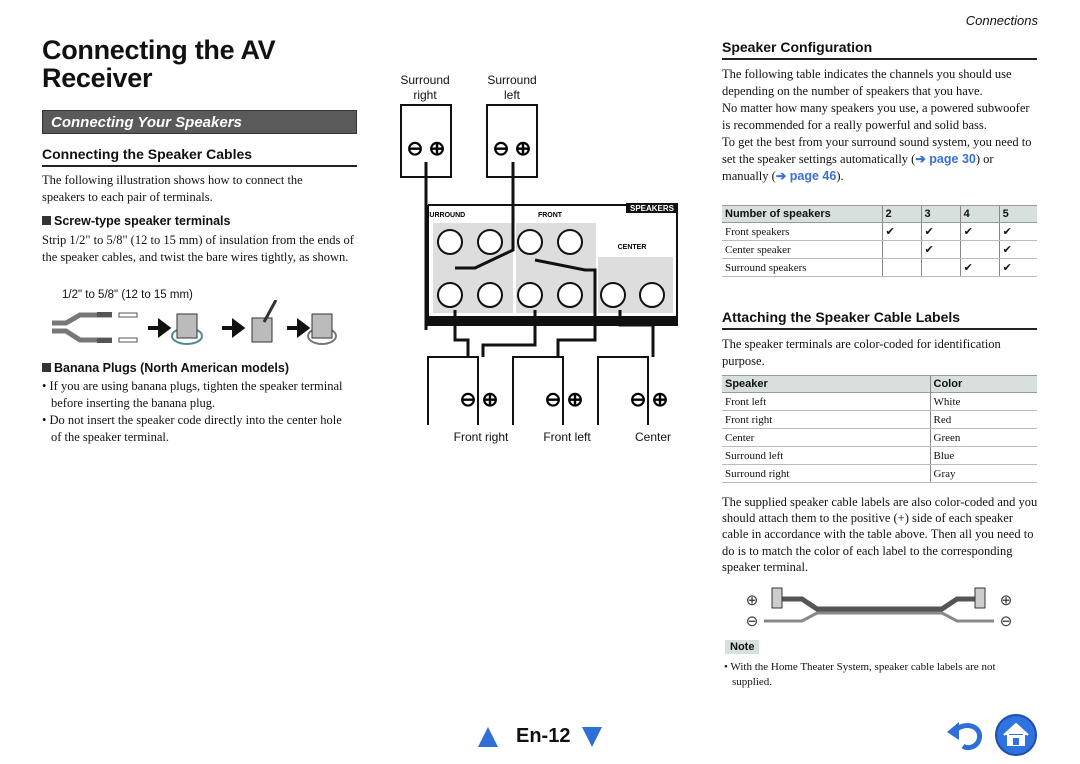 This screenshot has width=1080, height=764. What do you see at coordinates (879, 231) in the screenshot?
I see `table-row: Front speakers ✔ ✔ ✔ ✔` at bounding box center [879, 231].